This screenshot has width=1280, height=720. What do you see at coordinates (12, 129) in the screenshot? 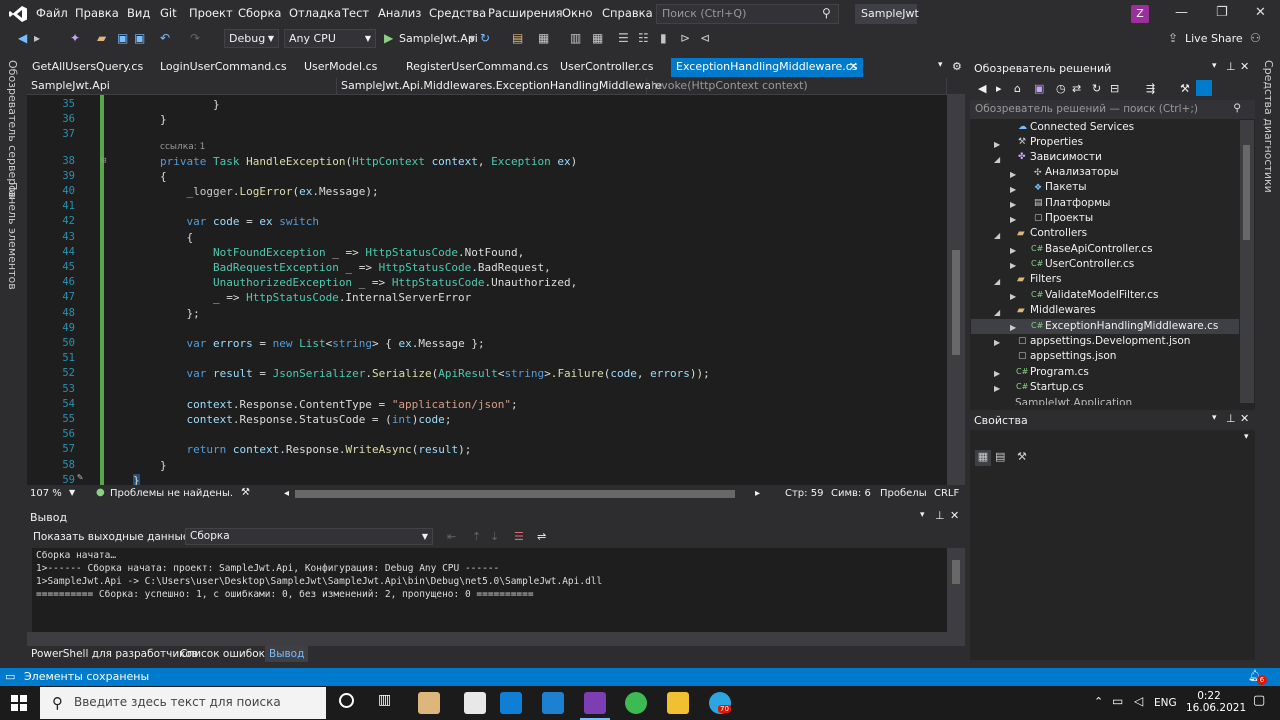
I see `server-explorer-tab: Обозреватель серверов` at bounding box center [12, 129].